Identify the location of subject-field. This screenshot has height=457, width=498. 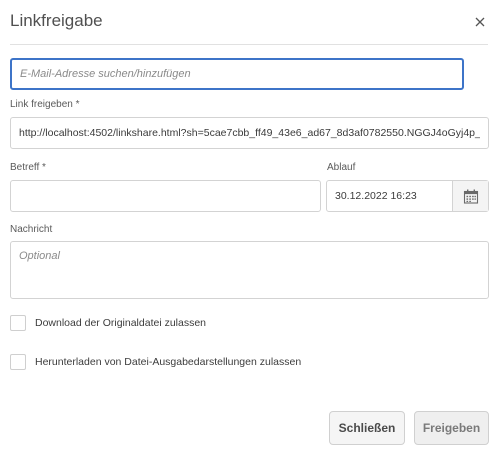
(165, 196).